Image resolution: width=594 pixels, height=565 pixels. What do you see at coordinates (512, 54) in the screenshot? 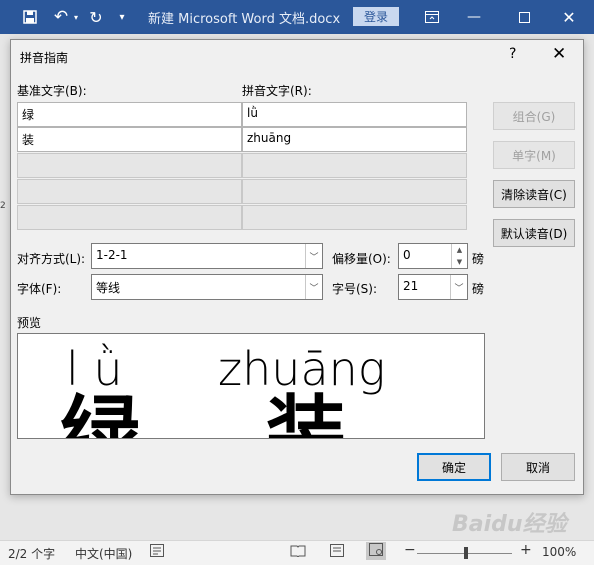
I see `help-icon: ?` at bounding box center [512, 54].